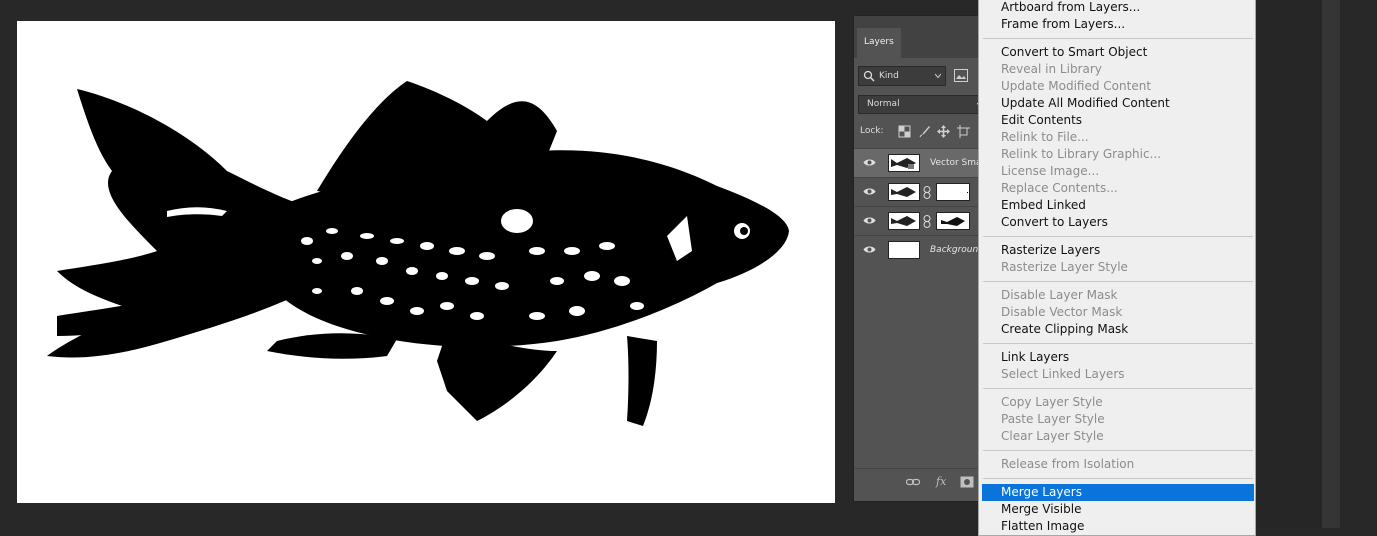 Image resolution: width=1377 pixels, height=536 pixels. What do you see at coordinates (902, 76) in the screenshot?
I see `filter-kind-select: Kind` at bounding box center [902, 76].